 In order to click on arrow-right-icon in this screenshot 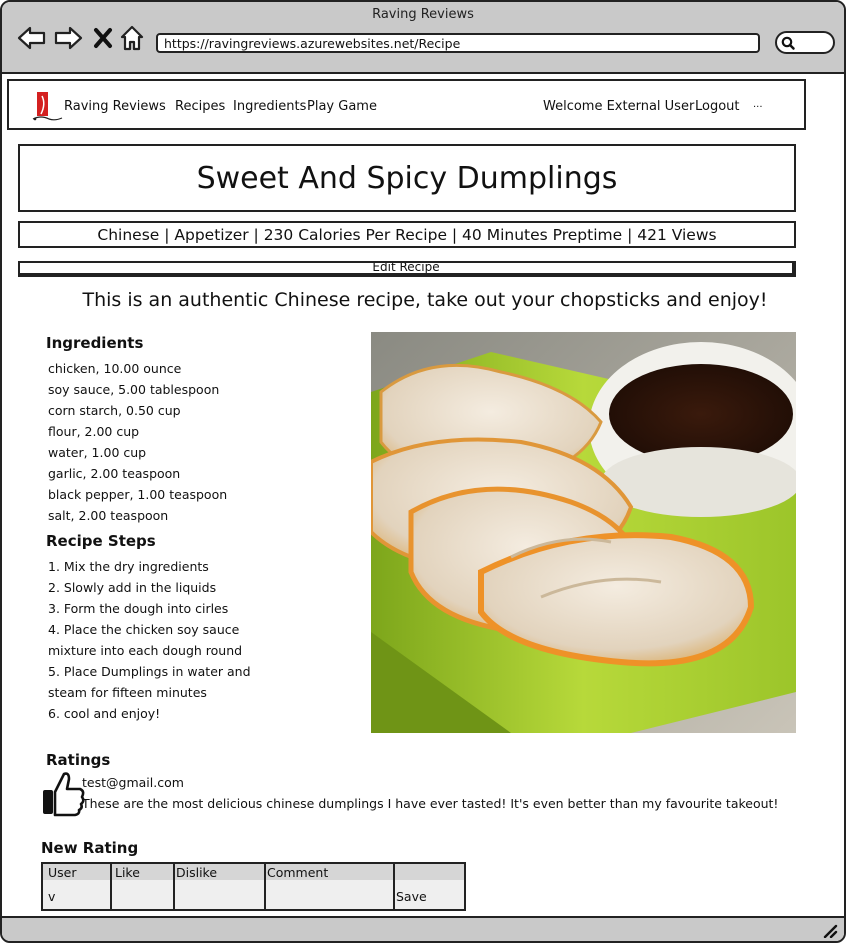, I will do `click(68, 38)`.